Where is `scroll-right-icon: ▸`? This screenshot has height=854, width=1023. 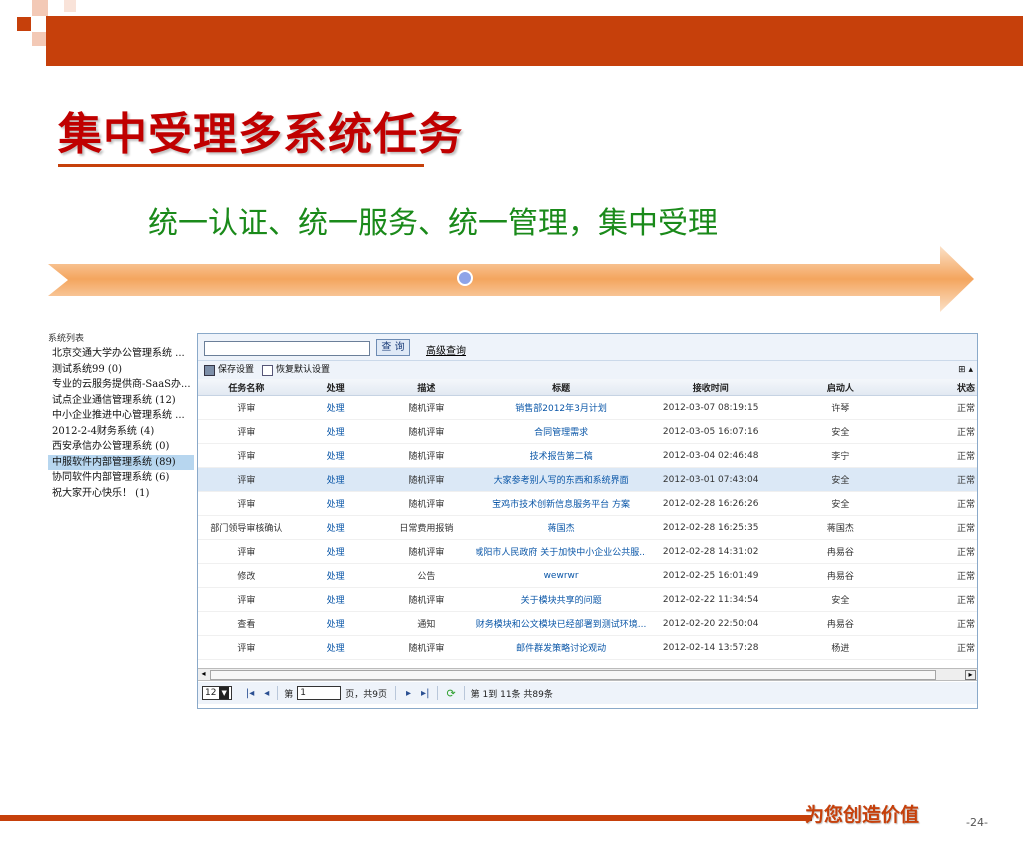 scroll-right-icon: ▸ is located at coordinates (970, 675).